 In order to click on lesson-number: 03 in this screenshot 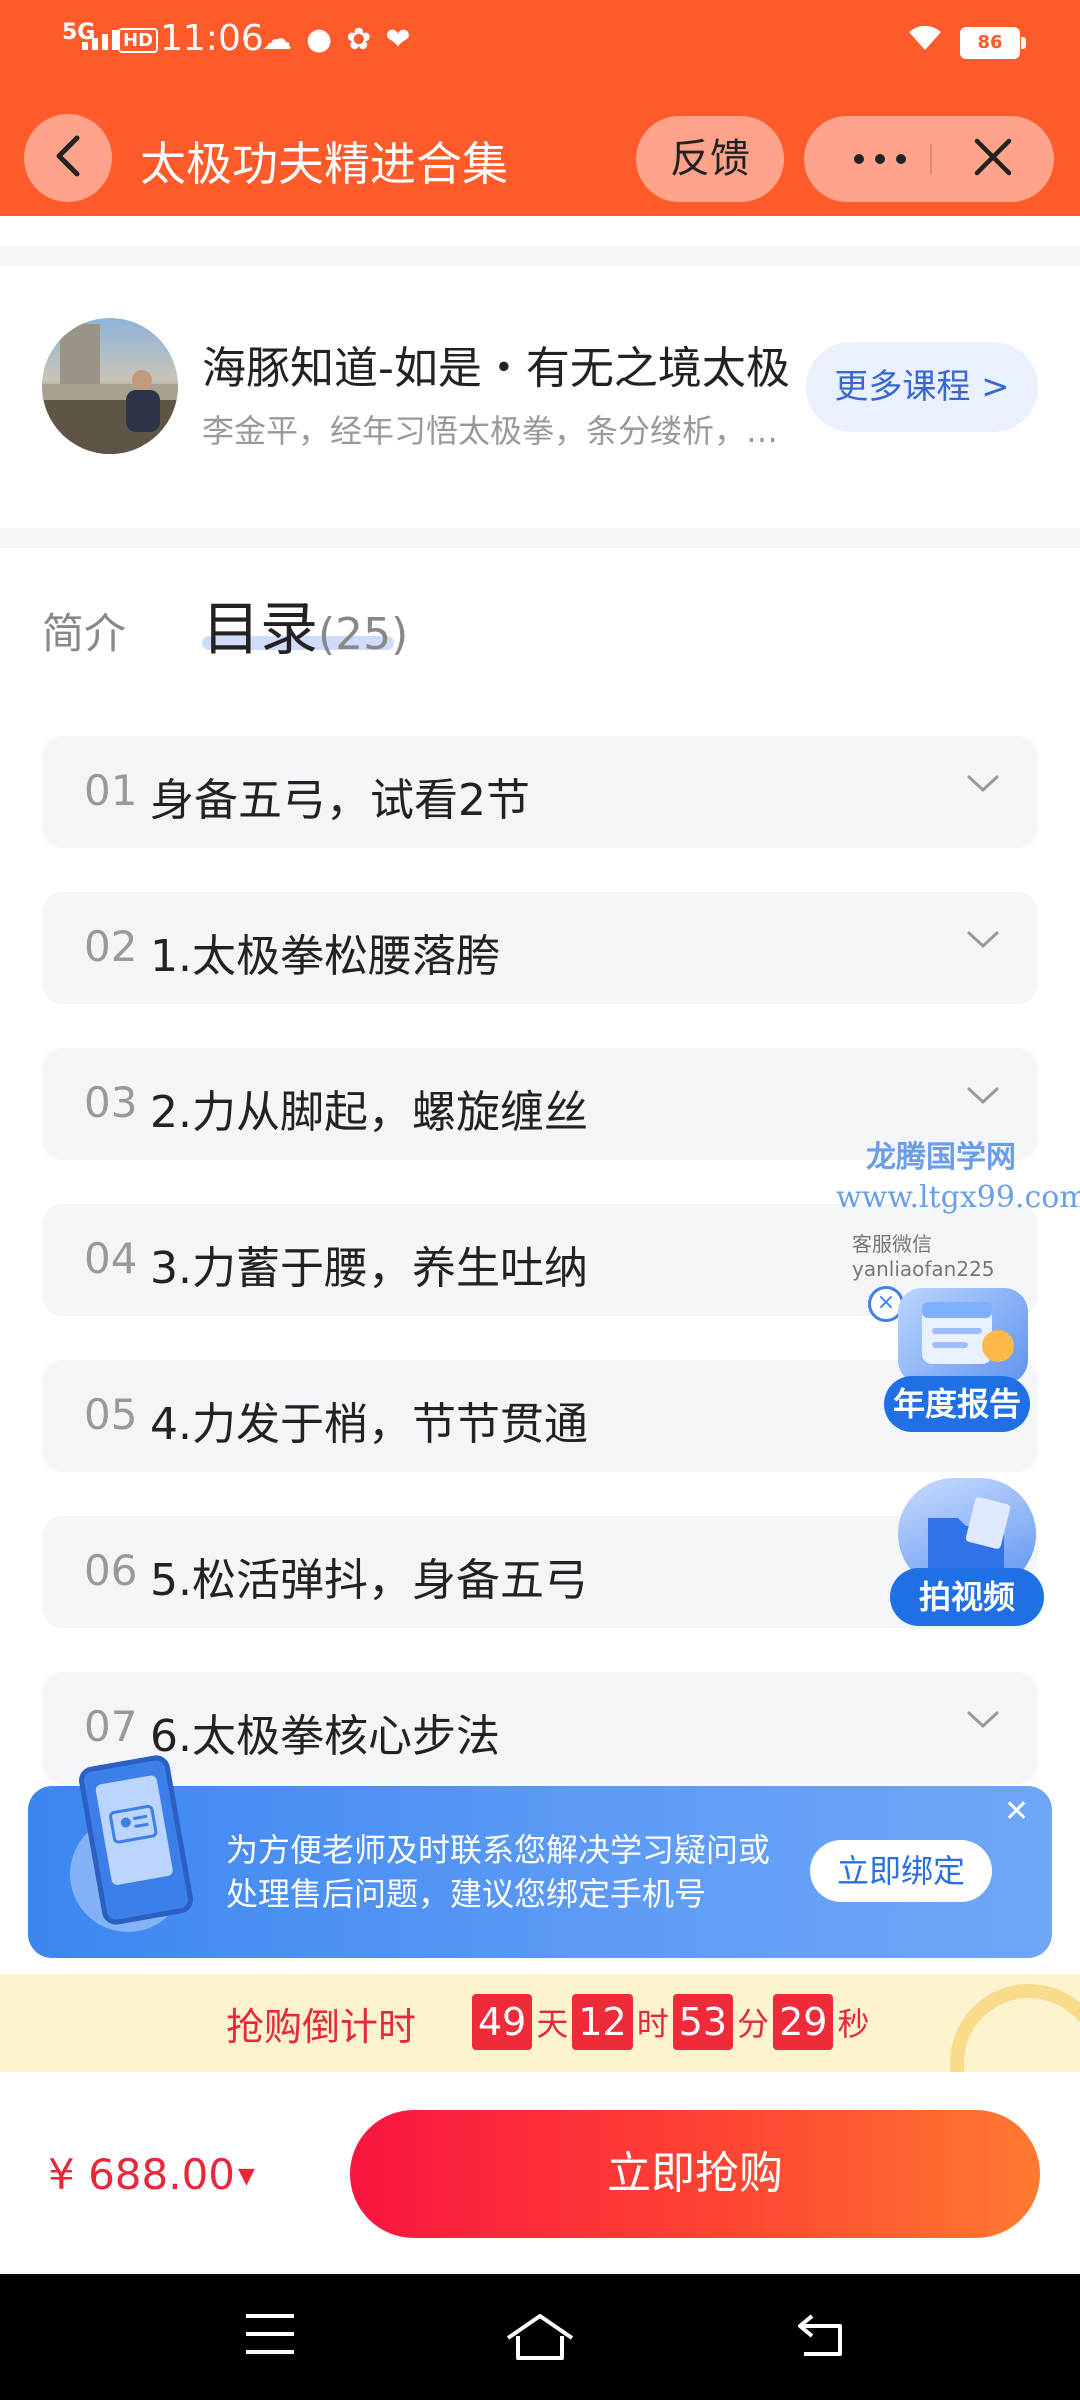, I will do `click(111, 1102)`.